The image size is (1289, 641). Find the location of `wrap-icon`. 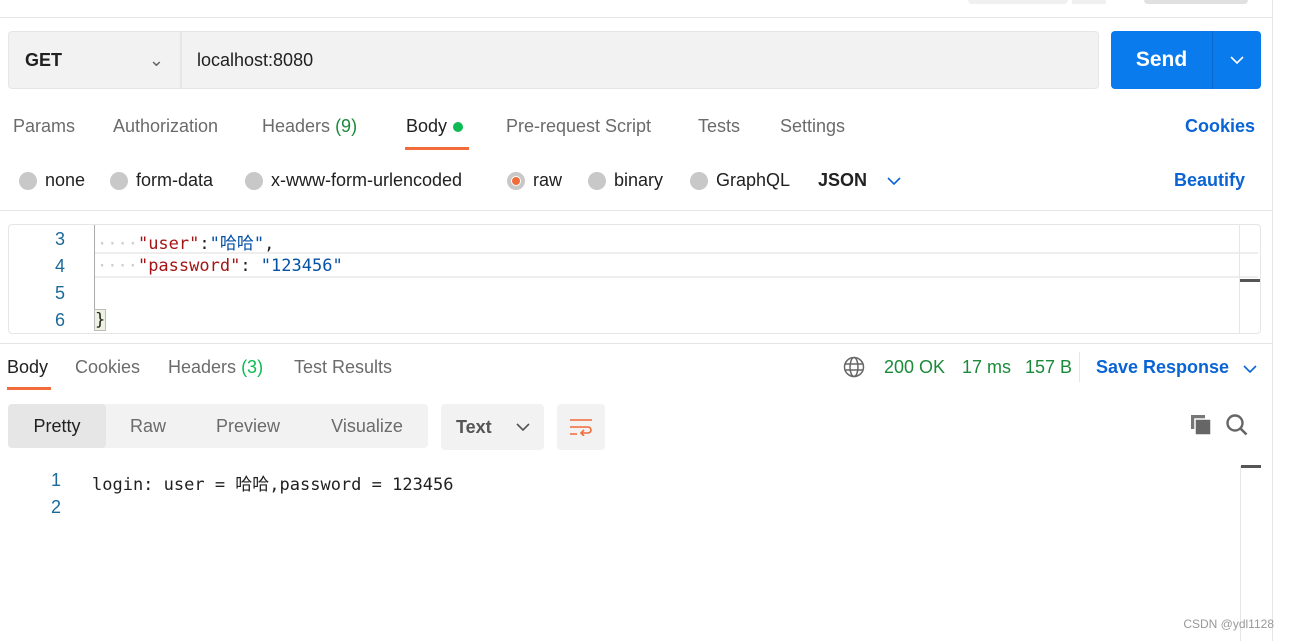

wrap-icon is located at coordinates (581, 427).